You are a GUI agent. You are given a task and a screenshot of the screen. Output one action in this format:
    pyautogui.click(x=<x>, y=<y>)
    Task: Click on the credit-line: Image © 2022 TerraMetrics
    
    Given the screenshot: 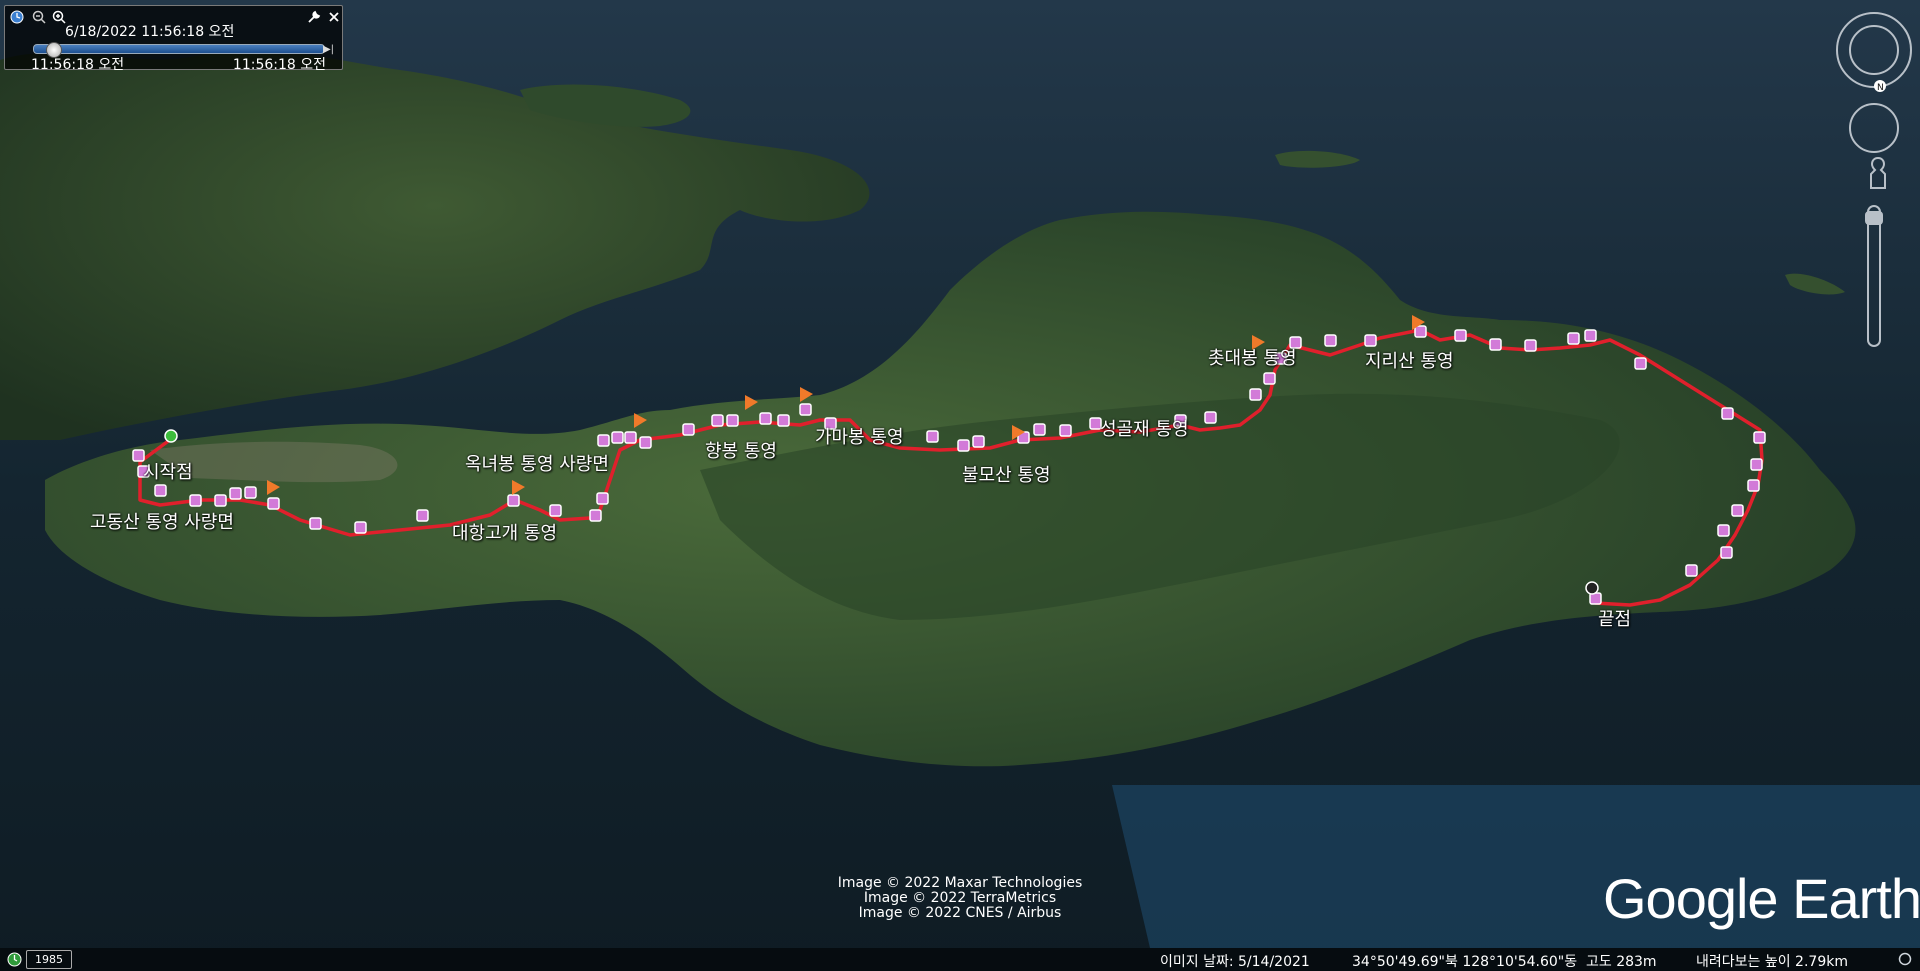 What is the action you would take?
    pyautogui.click(x=960, y=898)
    